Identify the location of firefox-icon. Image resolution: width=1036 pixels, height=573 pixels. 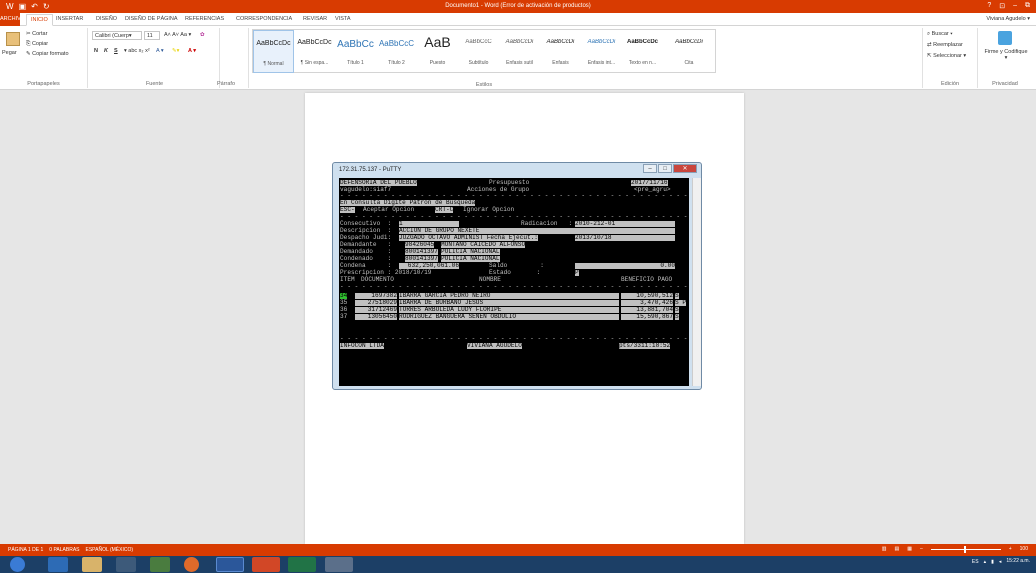
(191, 564).